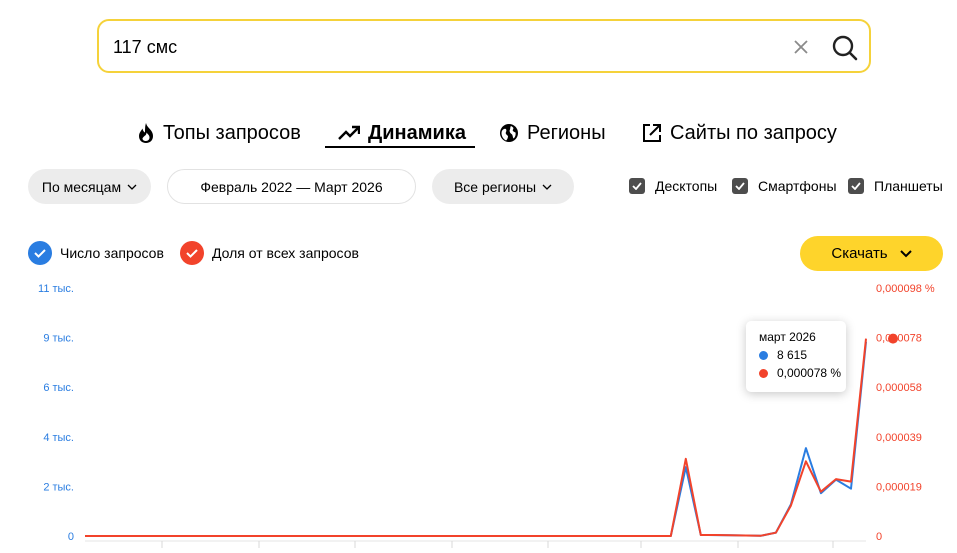  I want to click on tab-dynamics: Динамика, so click(402, 133).